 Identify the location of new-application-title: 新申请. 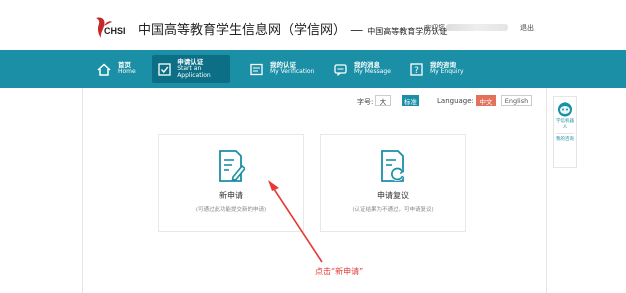
(231, 195).